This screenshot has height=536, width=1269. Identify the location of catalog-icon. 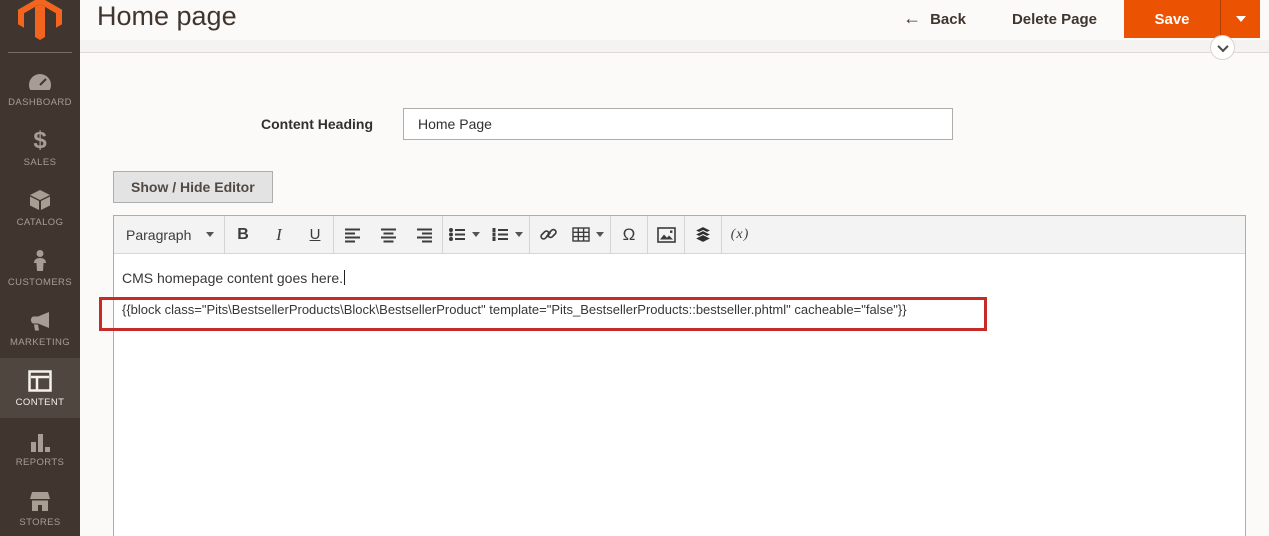
(40, 200).